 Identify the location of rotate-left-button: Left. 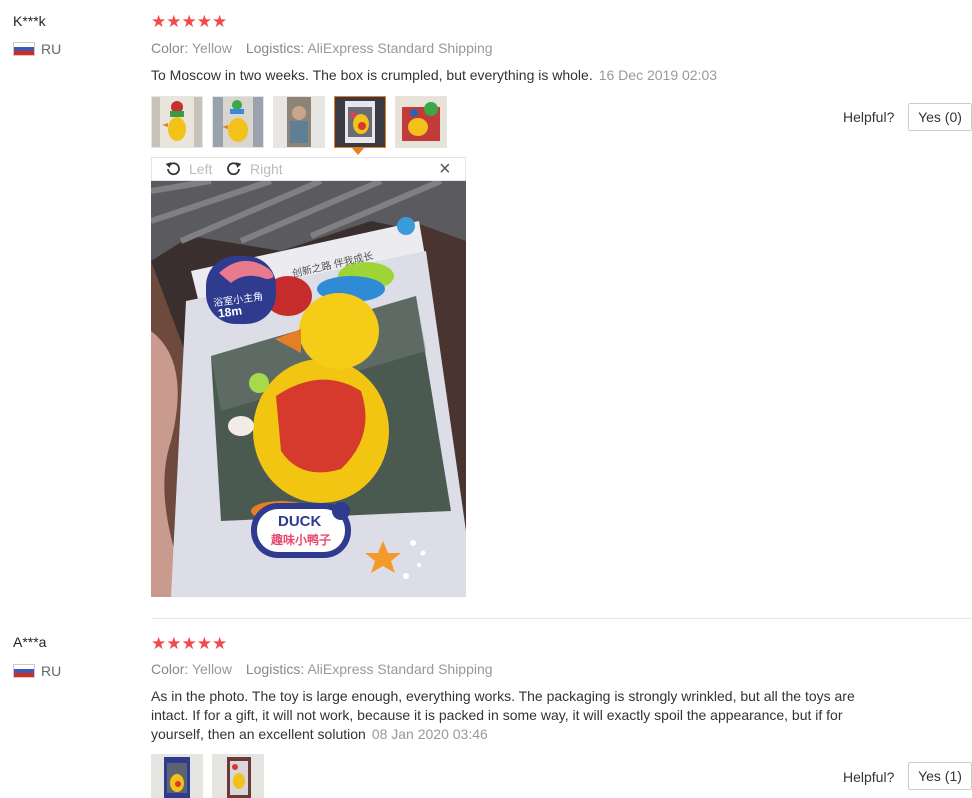
(188, 169).